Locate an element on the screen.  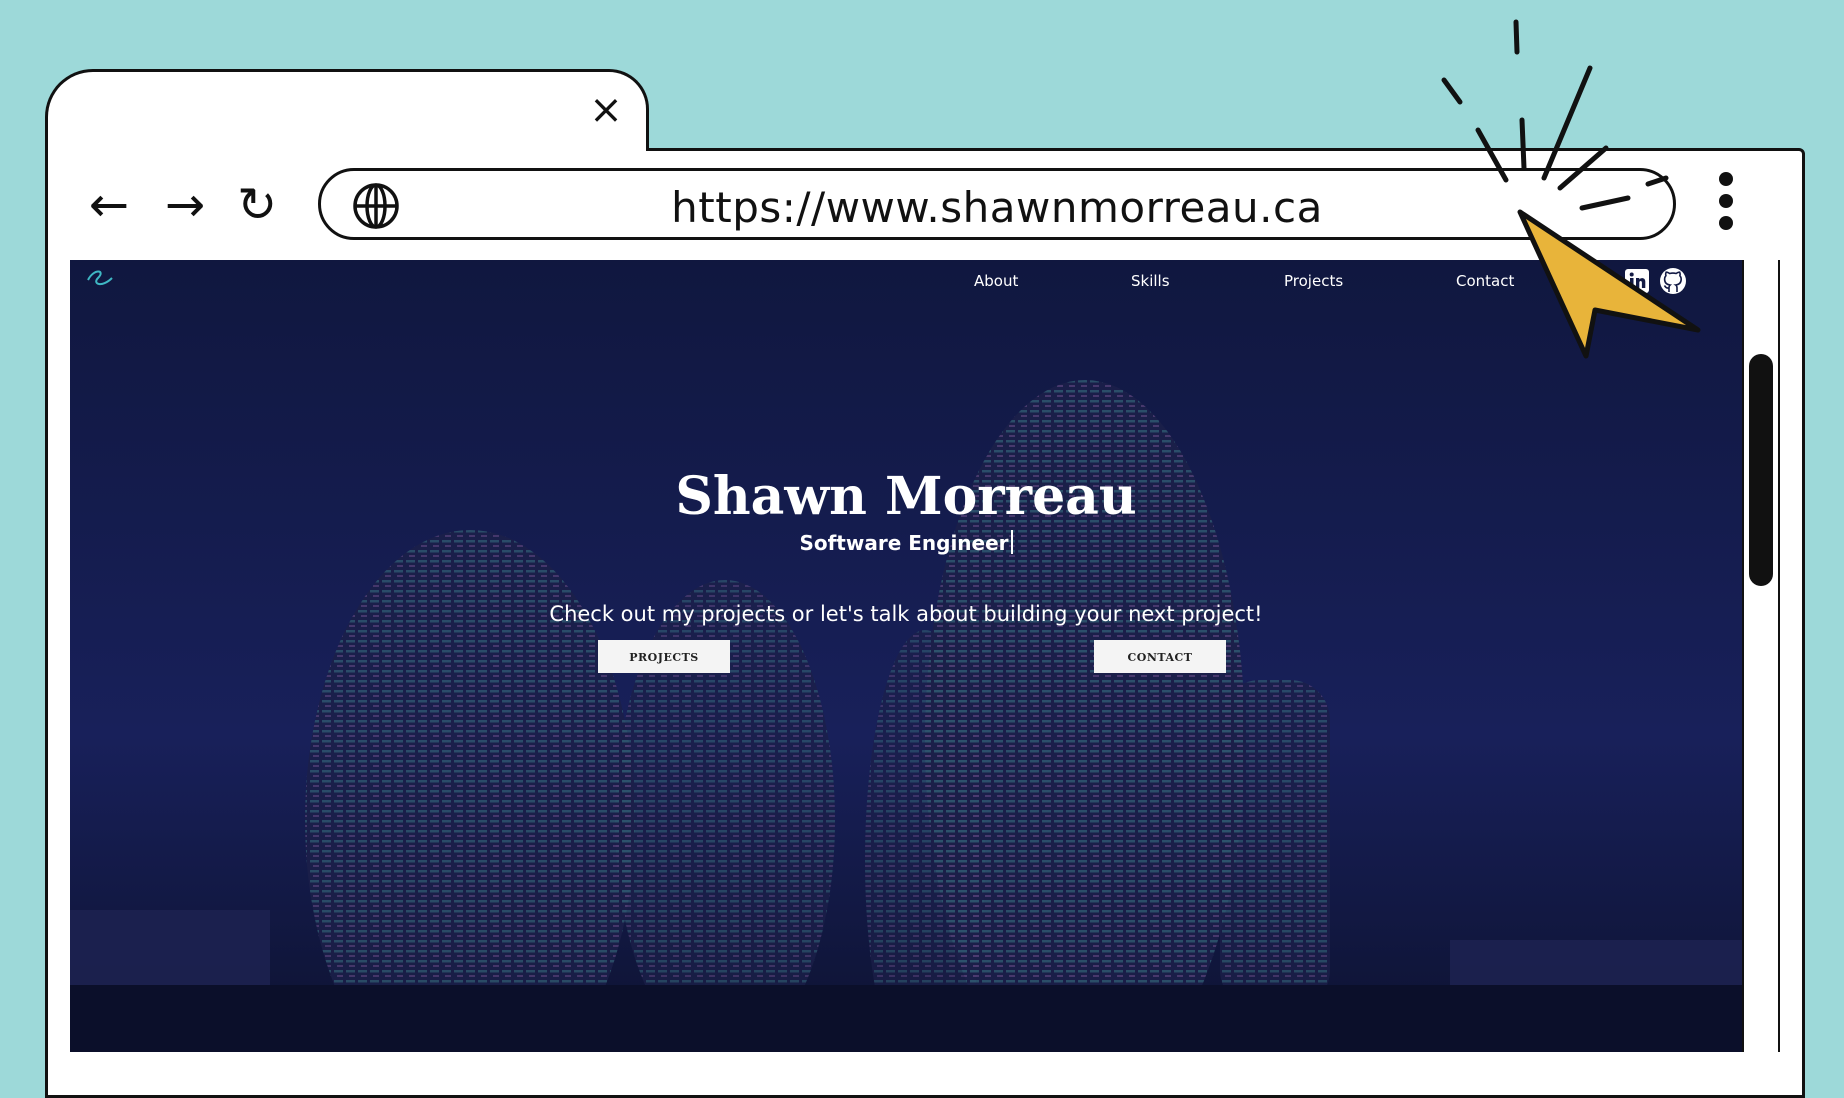
projects-button: PROJECTS is located at coordinates (664, 656).